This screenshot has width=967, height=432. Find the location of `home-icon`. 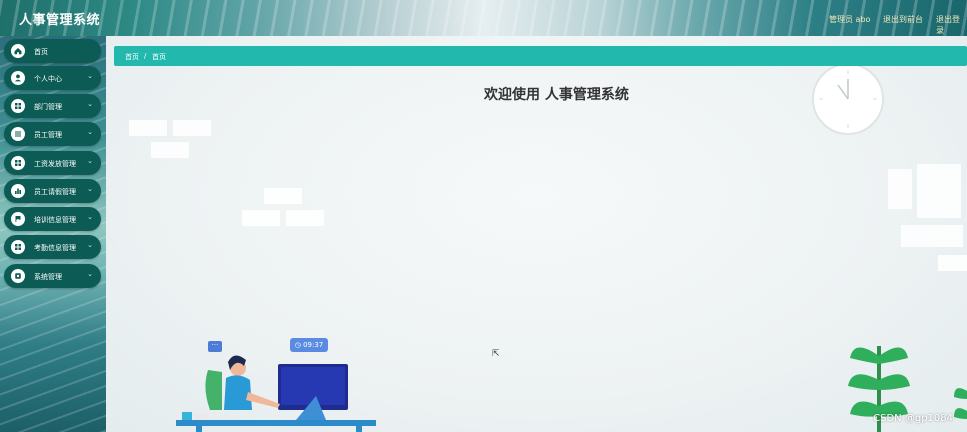

home-icon is located at coordinates (18, 51).